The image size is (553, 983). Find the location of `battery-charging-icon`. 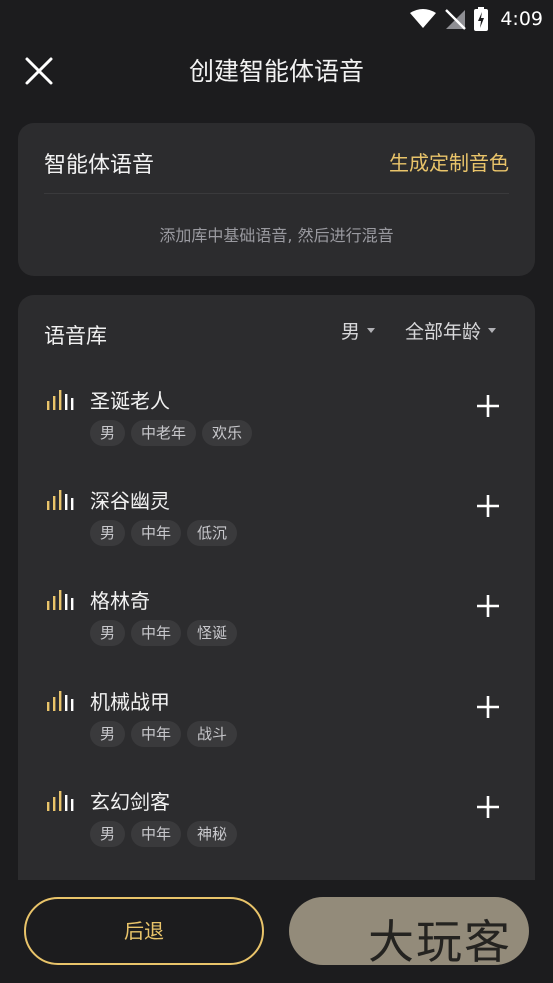

battery-charging-icon is located at coordinates (481, 19).